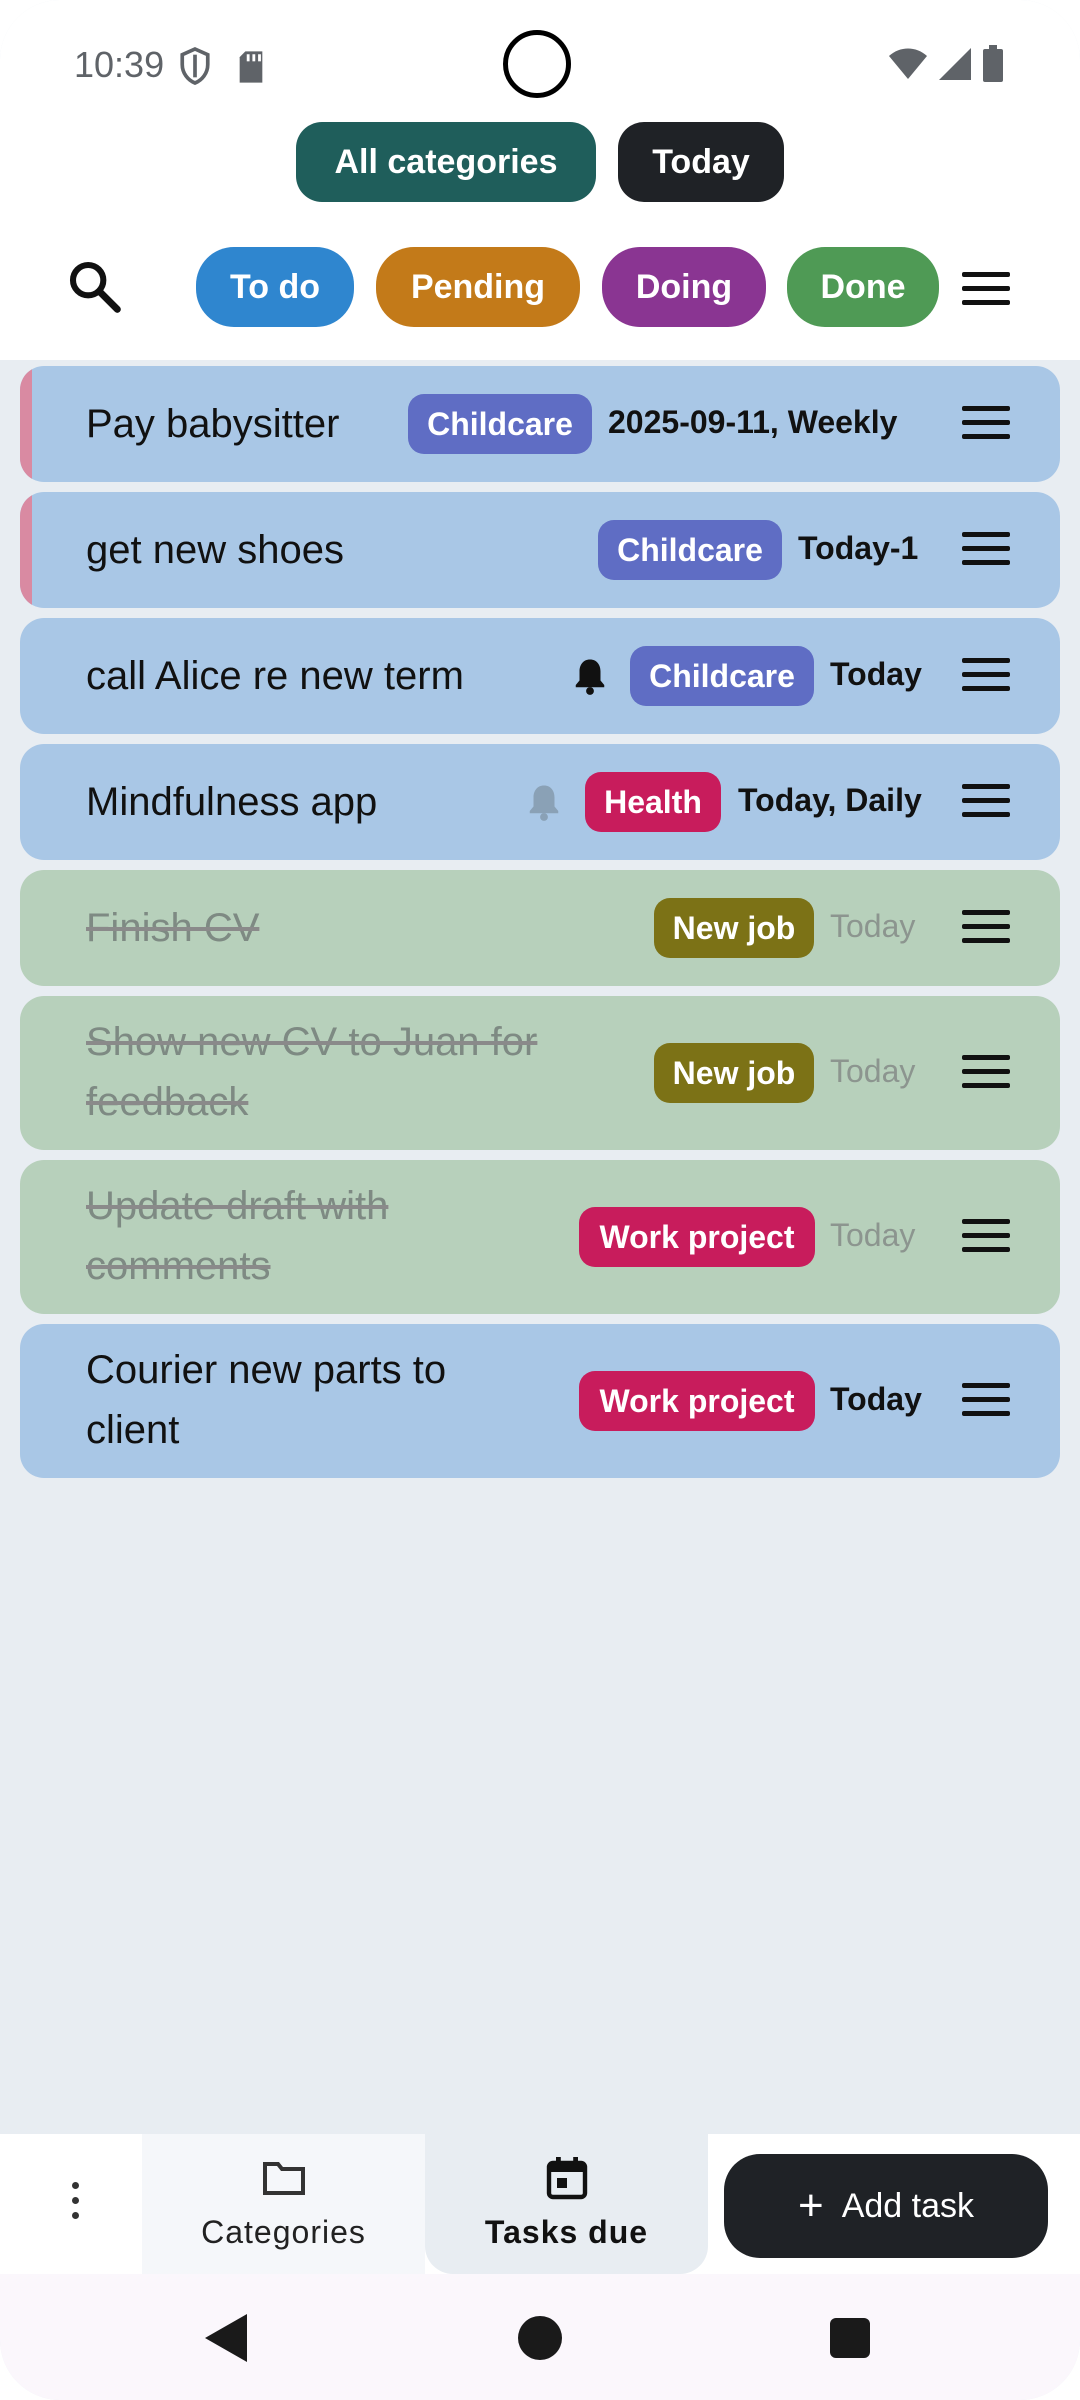 This screenshot has width=1080, height=2400. What do you see at coordinates (955, 64) in the screenshot?
I see `cellular-signal-icon` at bounding box center [955, 64].